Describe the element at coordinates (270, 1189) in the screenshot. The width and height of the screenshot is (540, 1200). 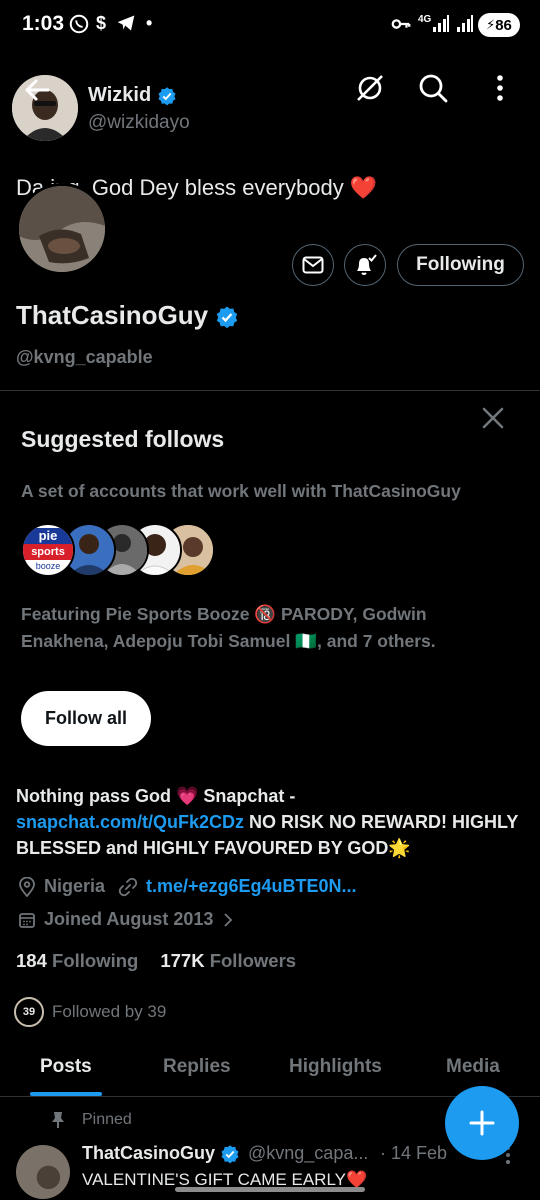
I see `home-indicator` at that location.